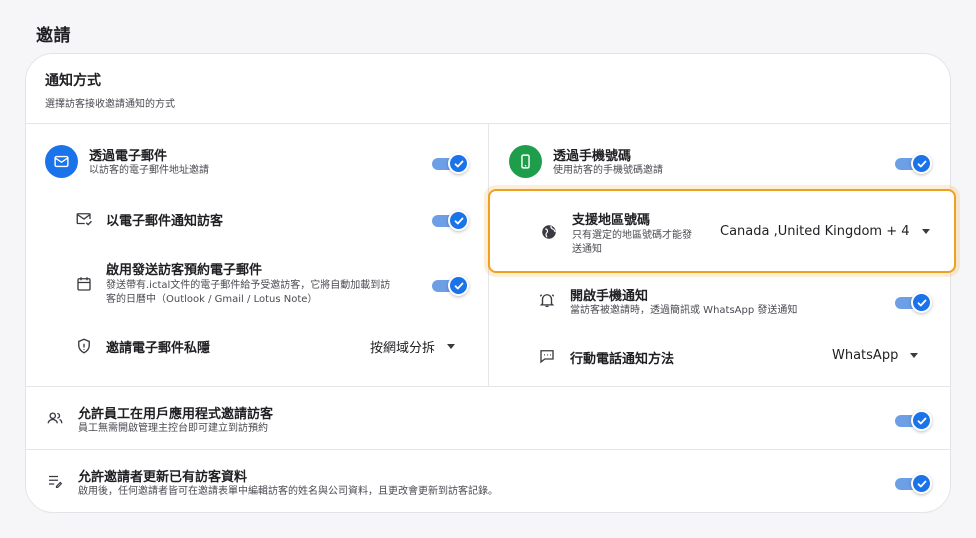 Image resolution: width=976 pixels, height=538 pixels. I want to click on region-numbers-sub-2: 送通知, so click(587, 249).